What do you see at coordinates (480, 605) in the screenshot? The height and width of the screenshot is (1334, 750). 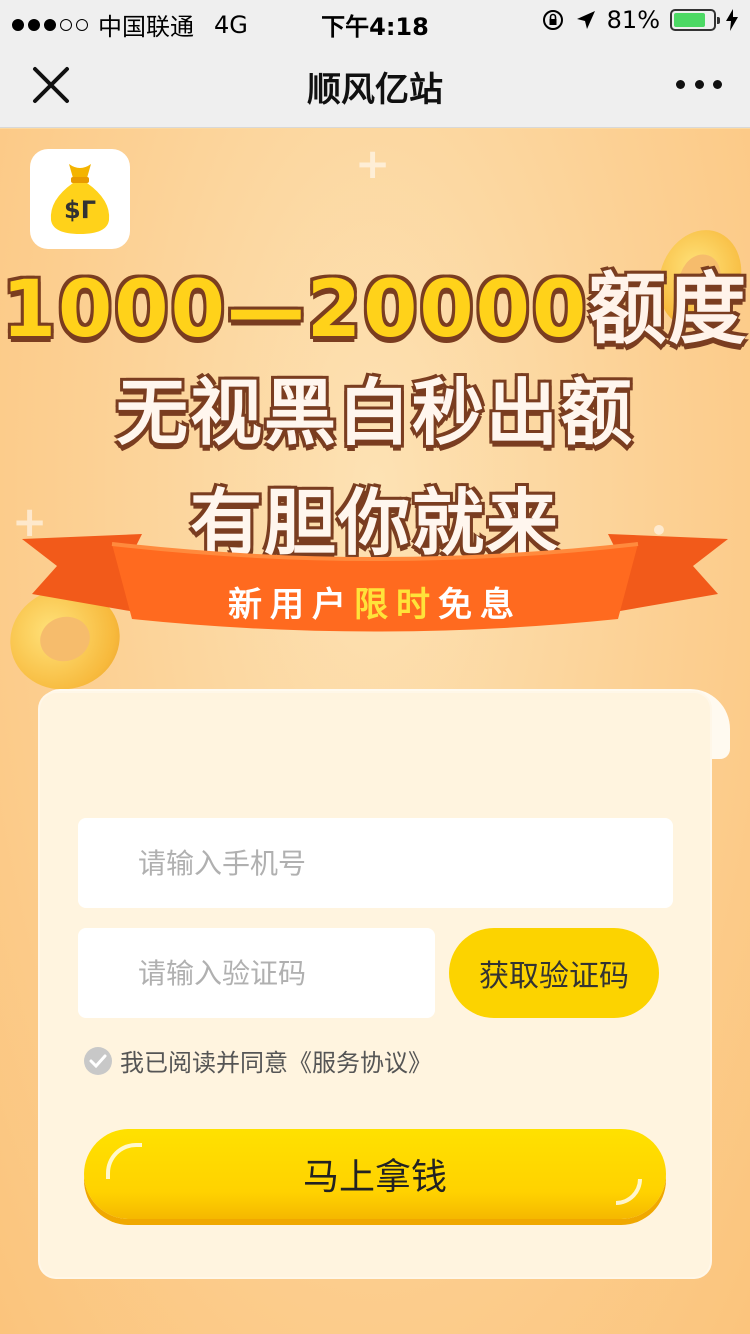 I see `ribbon-text-free: 免息` at bounding box center [480, 605].